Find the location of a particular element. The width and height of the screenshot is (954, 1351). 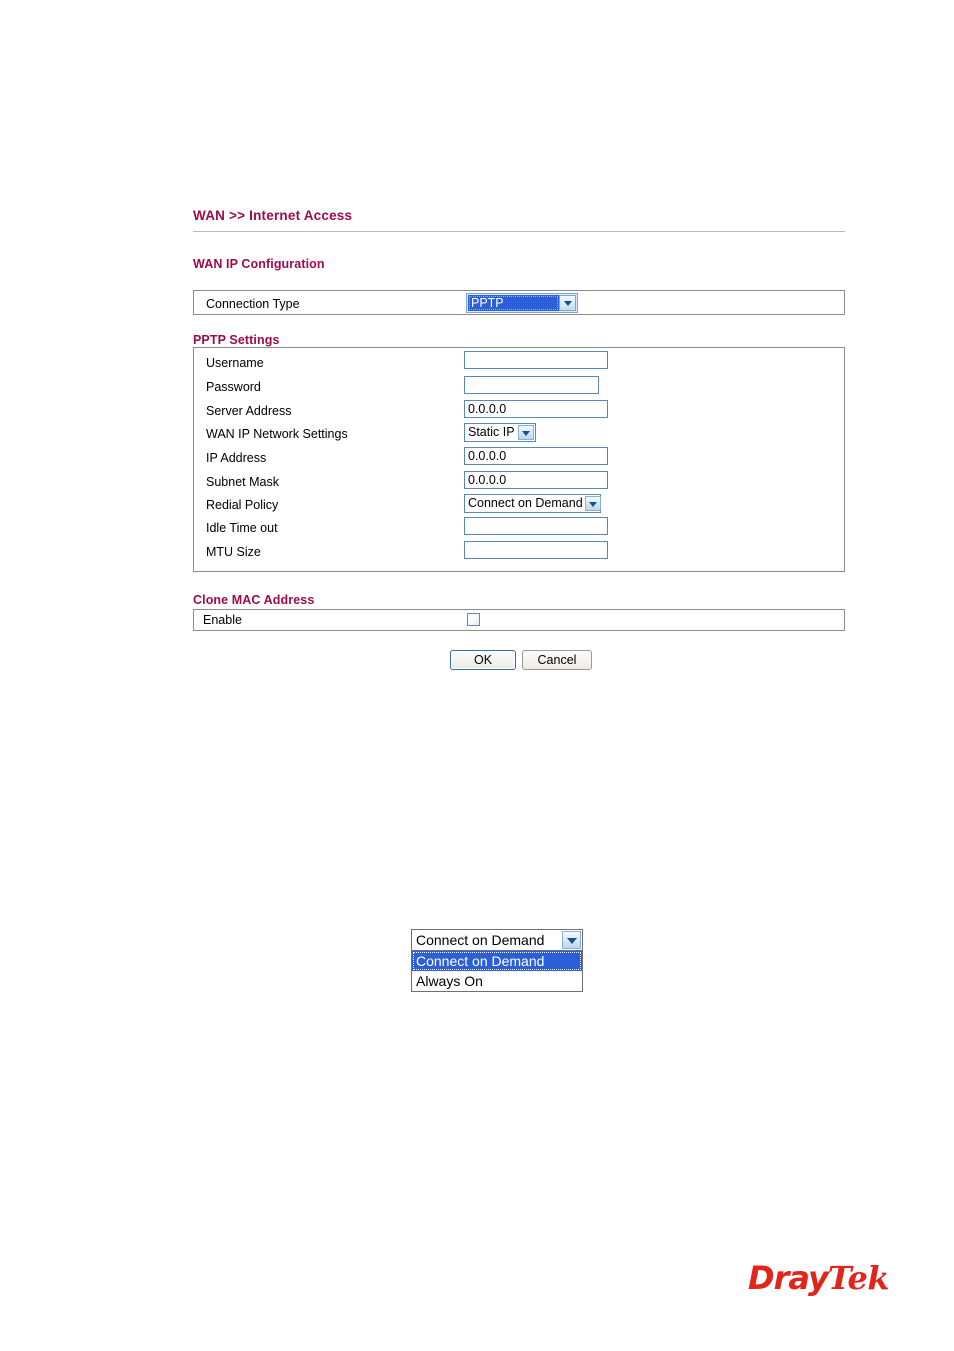

cancel-button: Cancel is located at coordinates (557, 660).